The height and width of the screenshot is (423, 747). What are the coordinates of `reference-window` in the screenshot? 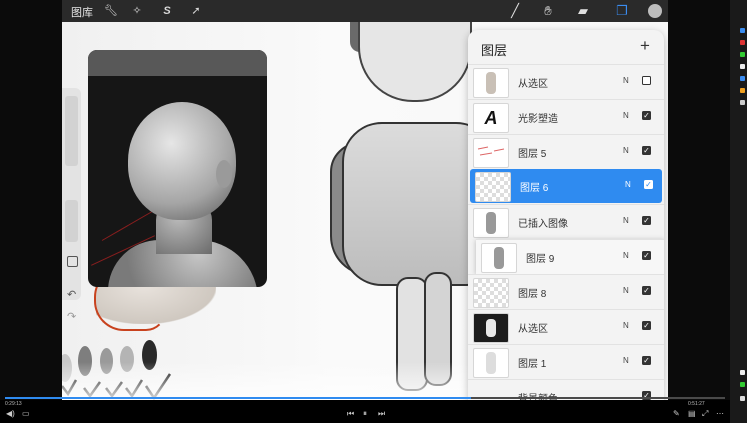 It's located at (177, 168).